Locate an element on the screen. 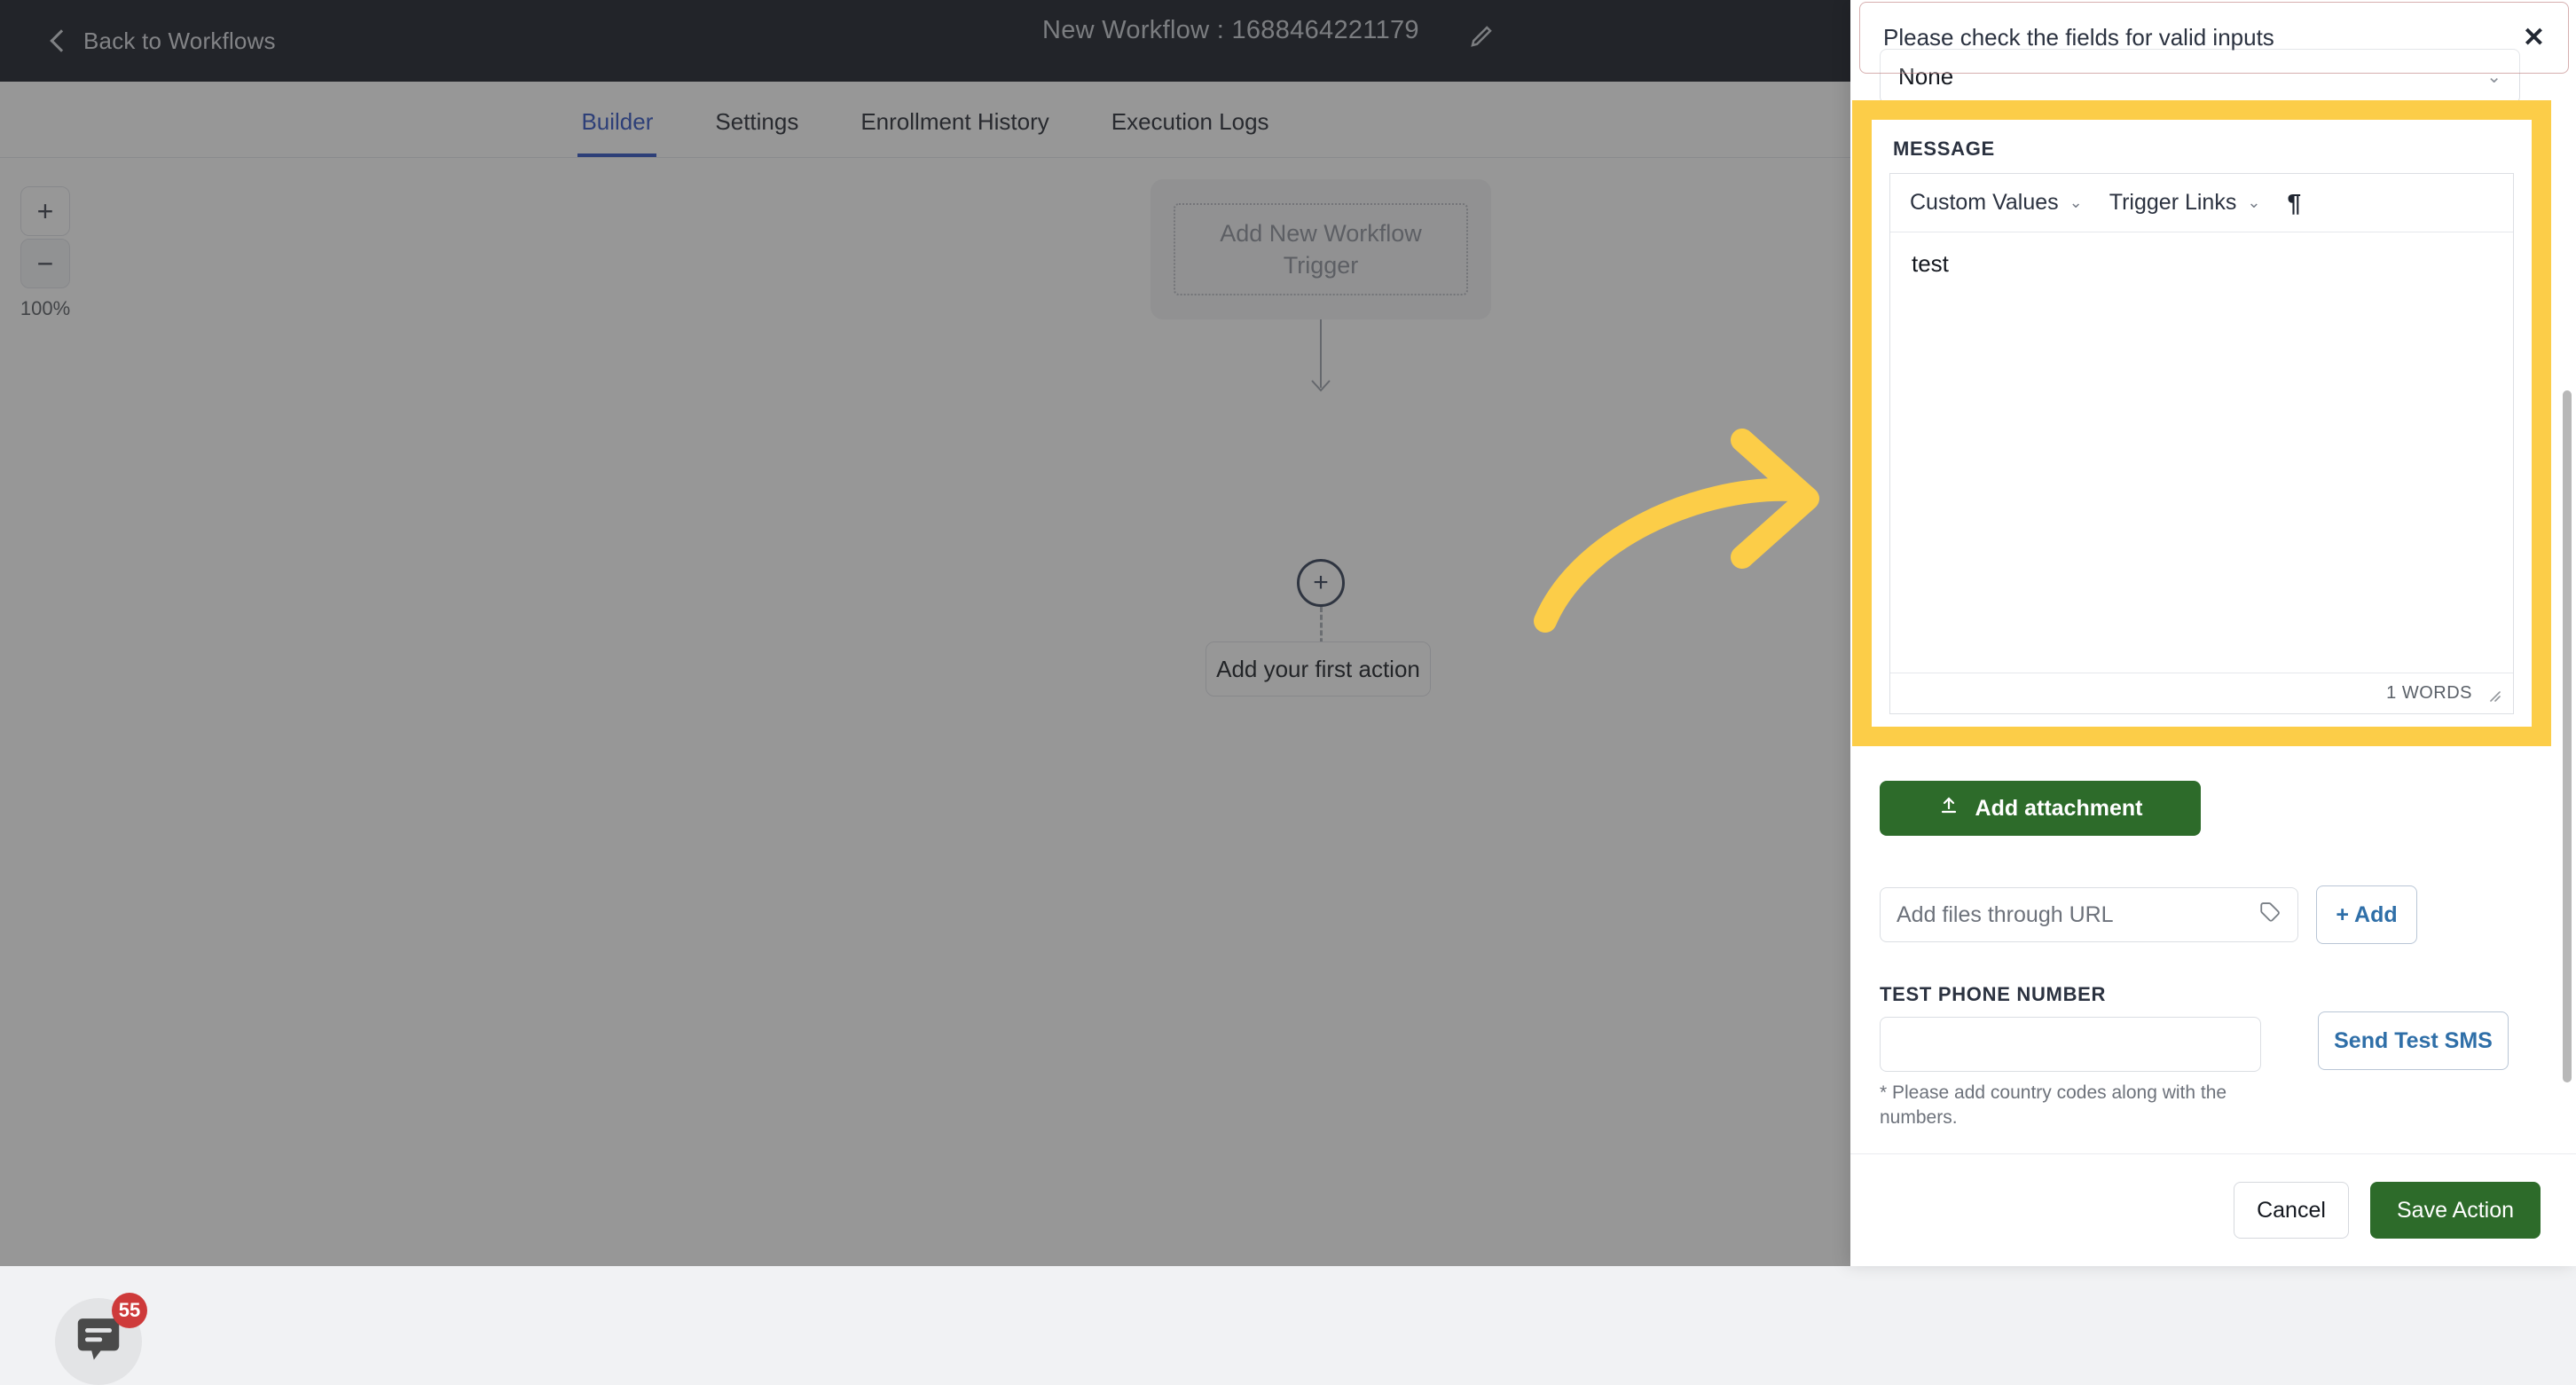 Image resolution: width=2576 pixels, height=1385 pixels. workflow-trigger-node: Add New Workflow Trigger is located at coordinates (1321, 249).